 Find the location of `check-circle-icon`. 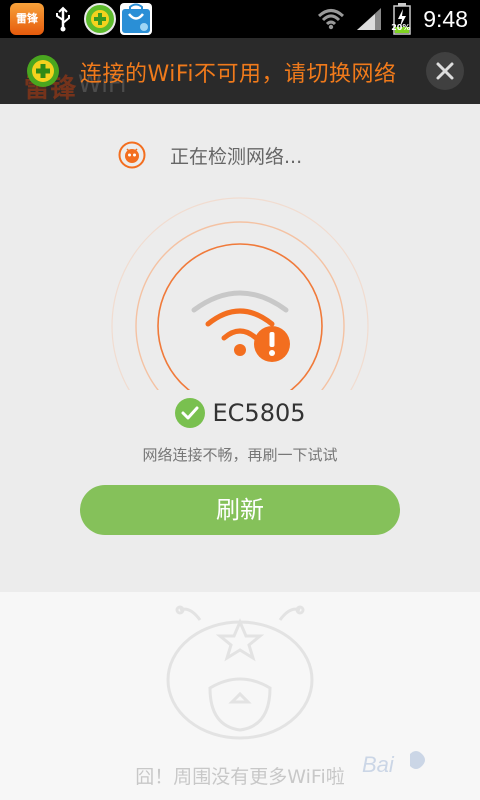

check-circle-icon is located at coordinates (189, 413).